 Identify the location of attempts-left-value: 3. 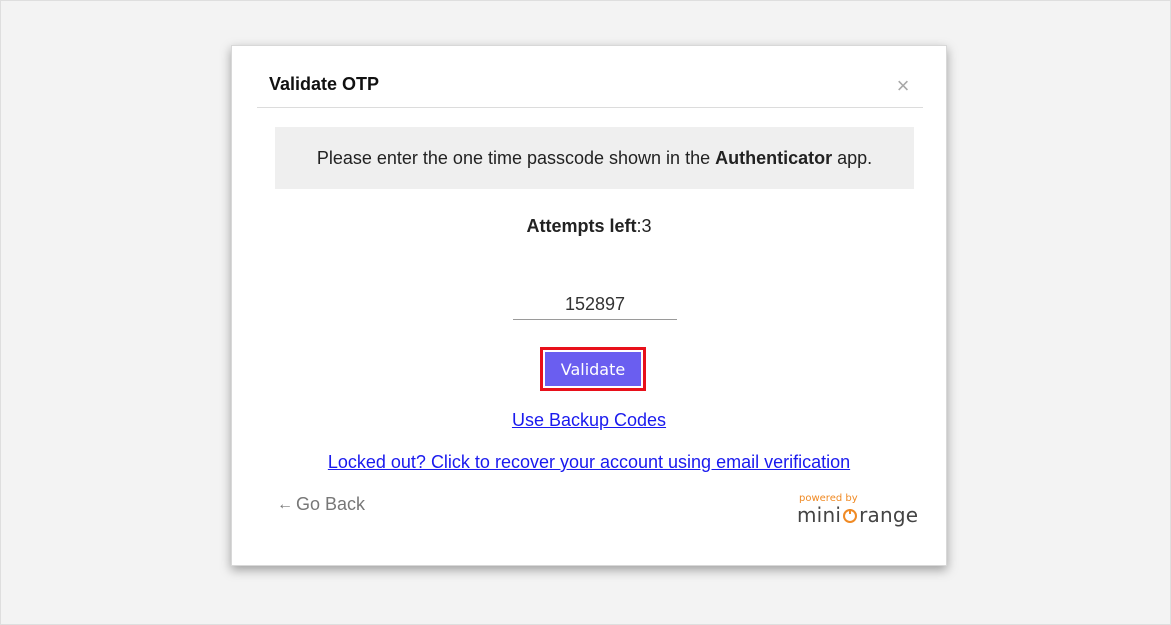
(646, 226).